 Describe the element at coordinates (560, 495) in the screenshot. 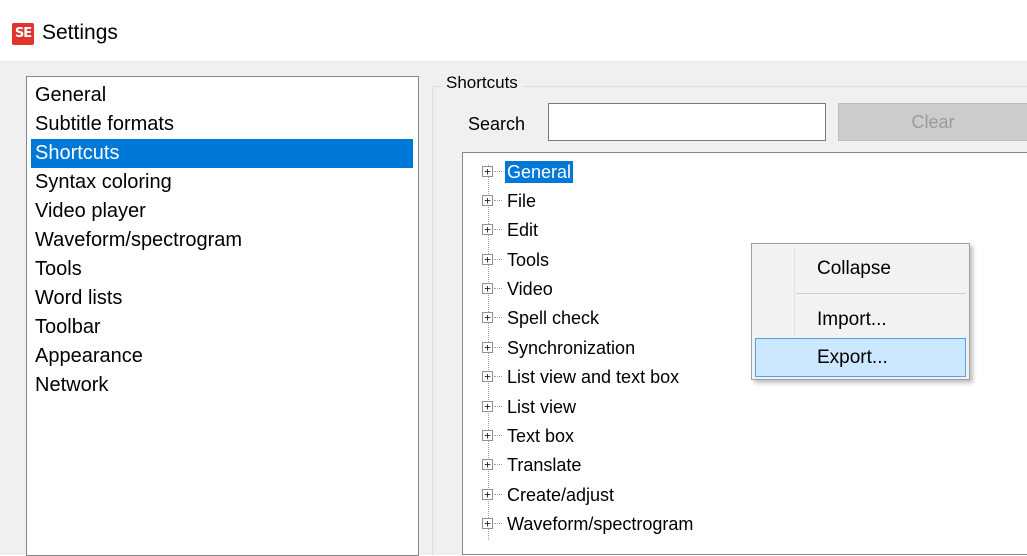

I see `tree-node-label: Create/adjust` at that location.